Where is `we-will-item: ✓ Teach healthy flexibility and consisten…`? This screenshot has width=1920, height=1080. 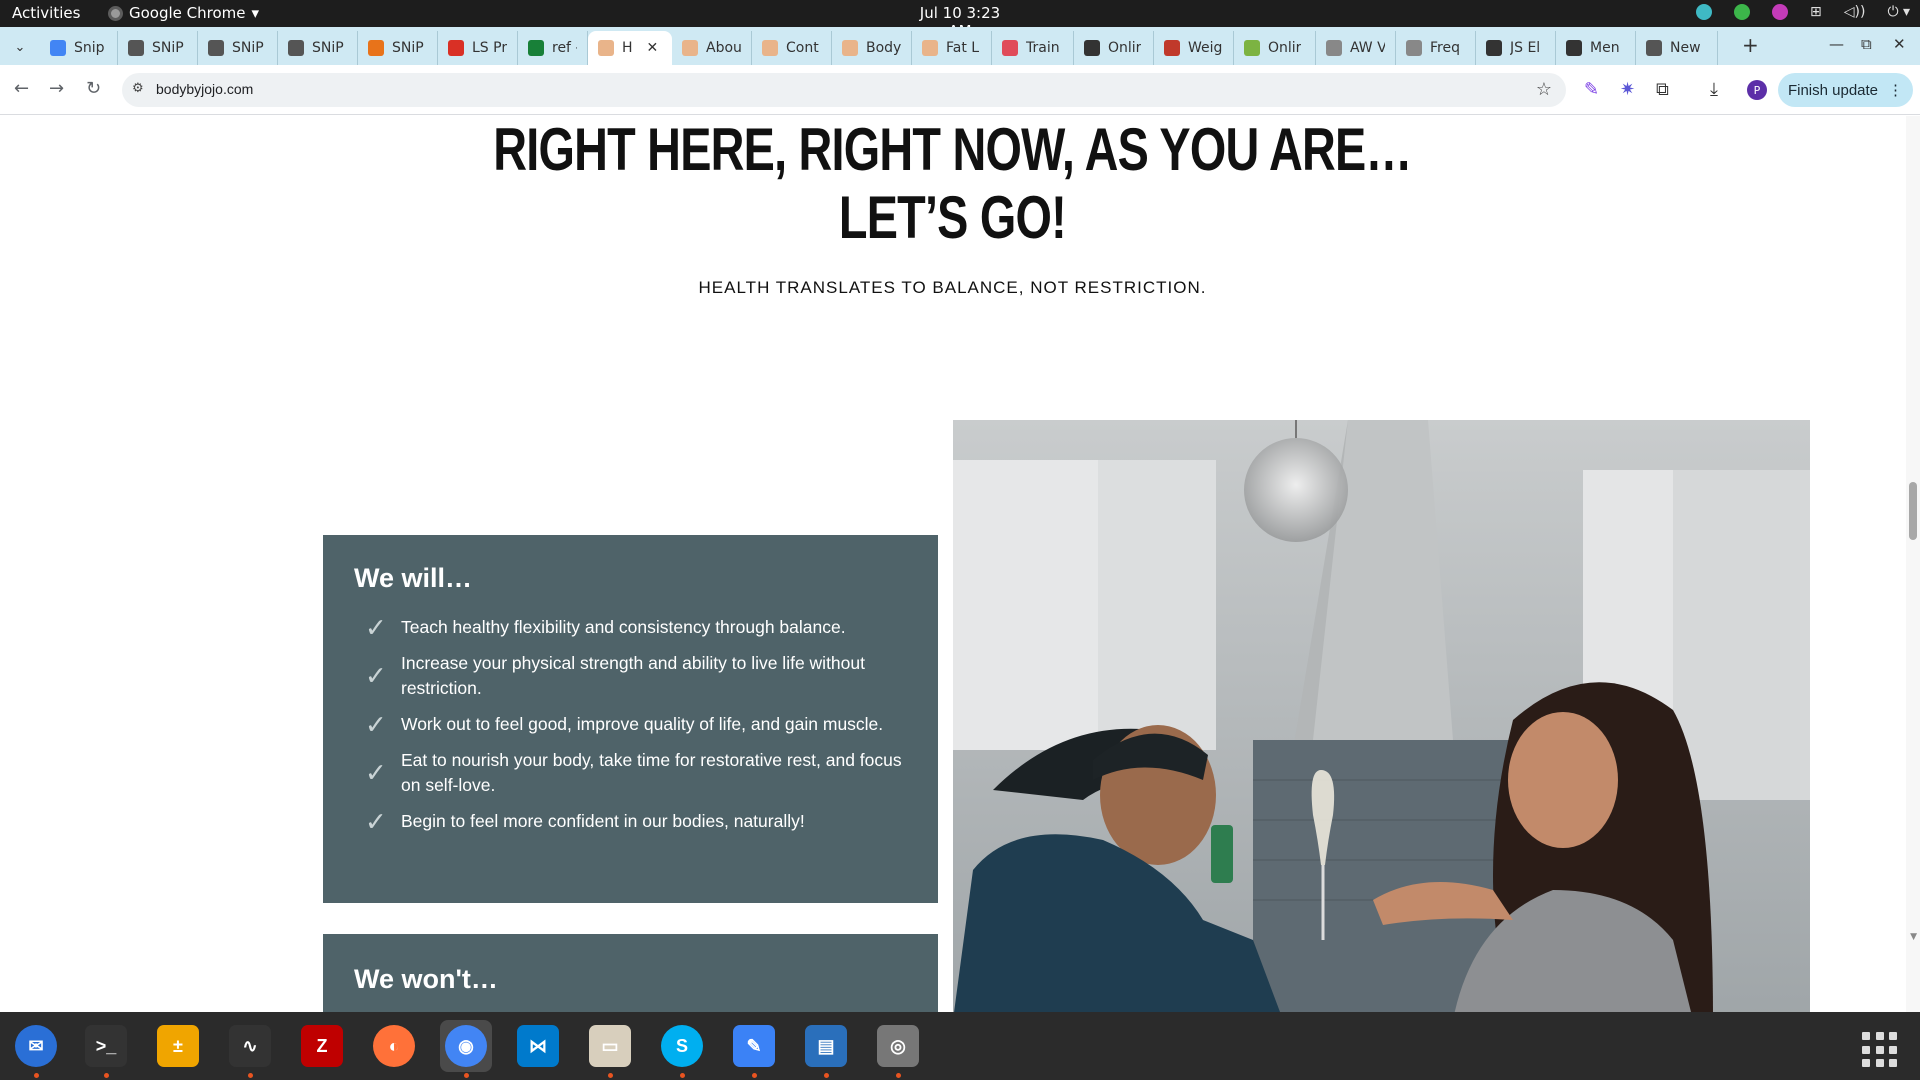 we-will-item: ✓ Teach healthy flexibility and consisten… is located at coordinates (643, 627).